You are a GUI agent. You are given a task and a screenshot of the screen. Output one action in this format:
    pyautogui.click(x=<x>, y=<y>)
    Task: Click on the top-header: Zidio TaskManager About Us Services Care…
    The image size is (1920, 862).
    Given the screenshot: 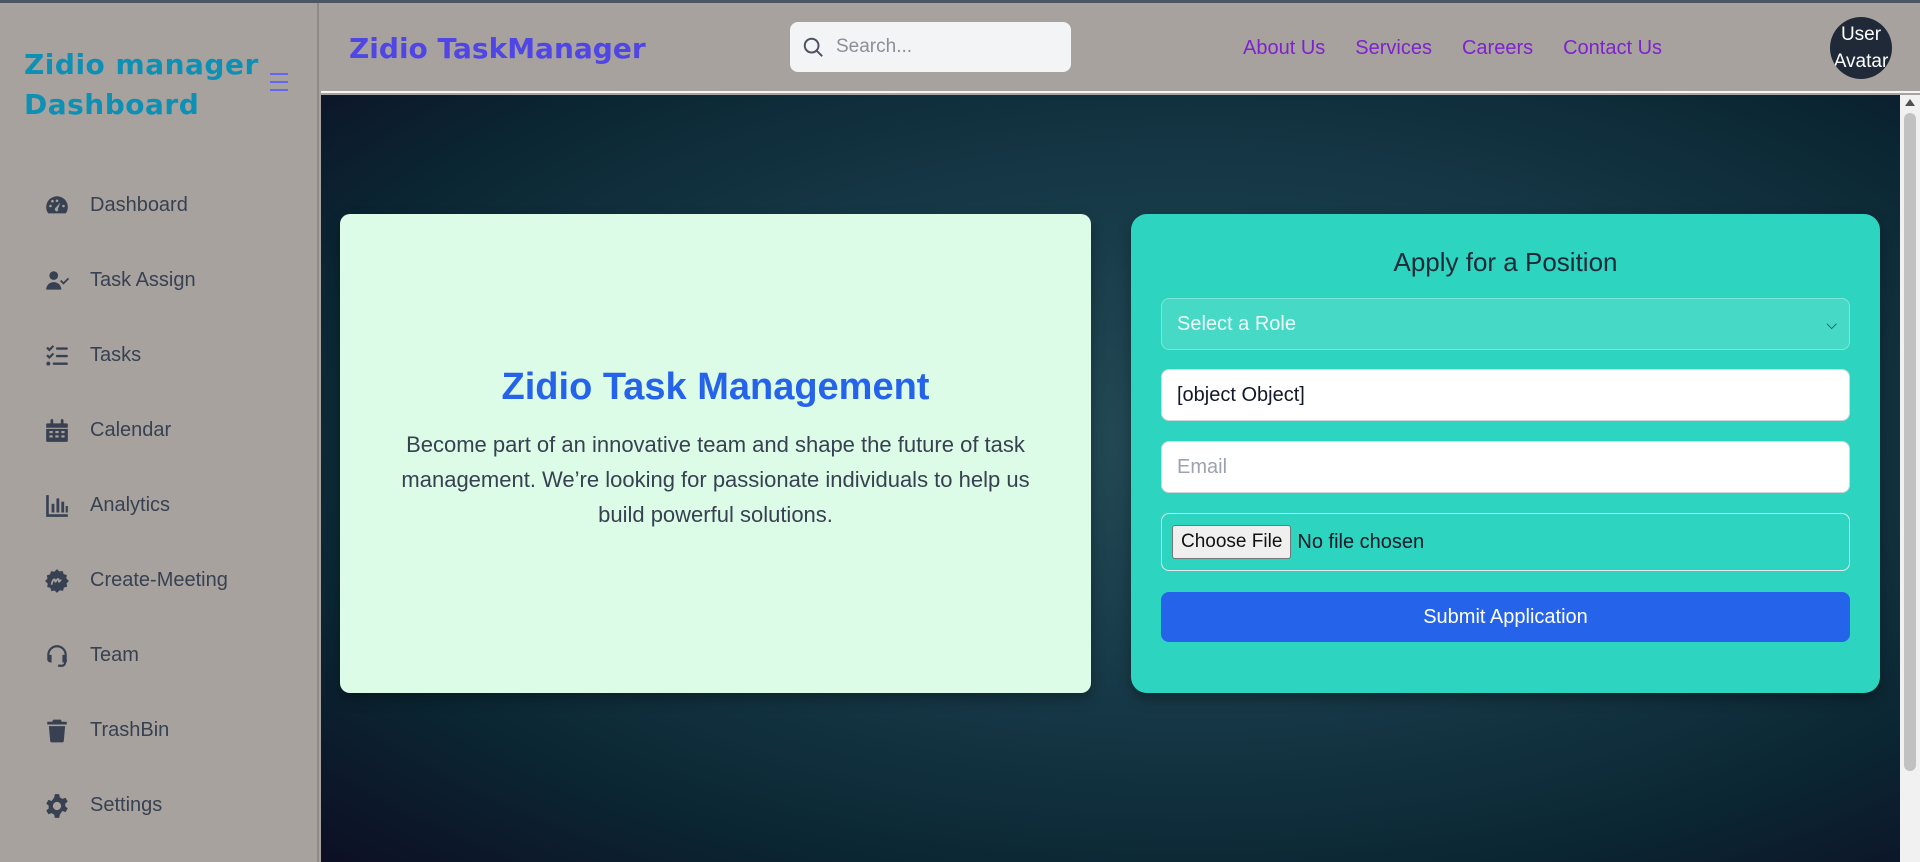 What is the action you would take?
    pyautogui.click(x=1120, y=48)
    